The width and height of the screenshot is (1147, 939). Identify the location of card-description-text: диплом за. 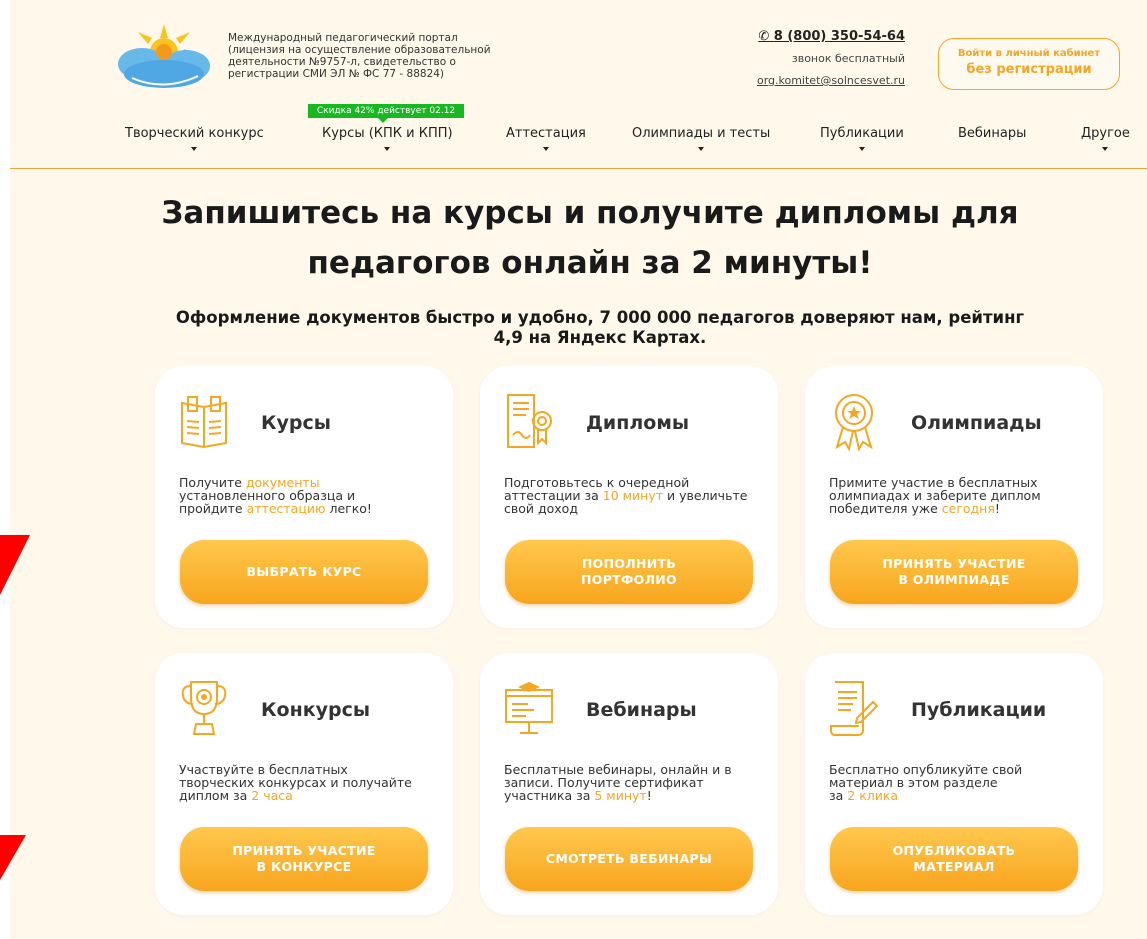
(215, 795).